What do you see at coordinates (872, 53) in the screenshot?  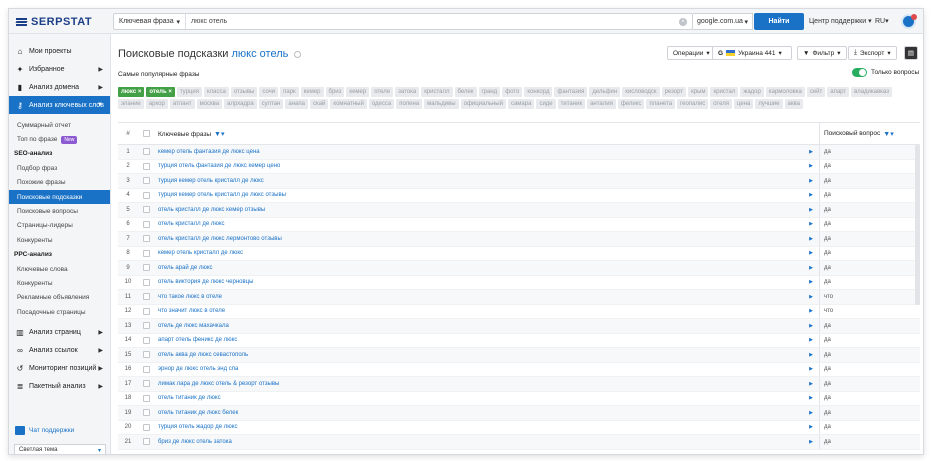 I see `export-button: ⤓ Экспорт ▾` at bounding box center [872, 53].